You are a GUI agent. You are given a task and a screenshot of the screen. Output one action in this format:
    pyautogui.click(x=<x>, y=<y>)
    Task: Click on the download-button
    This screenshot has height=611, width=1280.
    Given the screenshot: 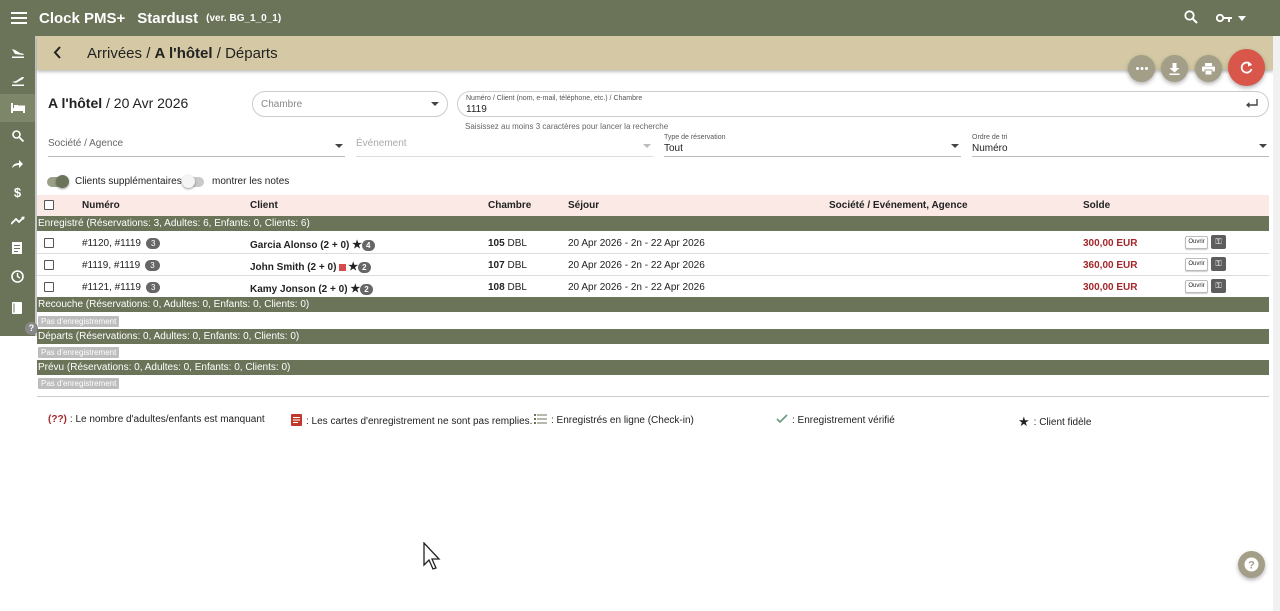 What is the action you would take?
    pyautogui.click(x=1174, y=68)
    